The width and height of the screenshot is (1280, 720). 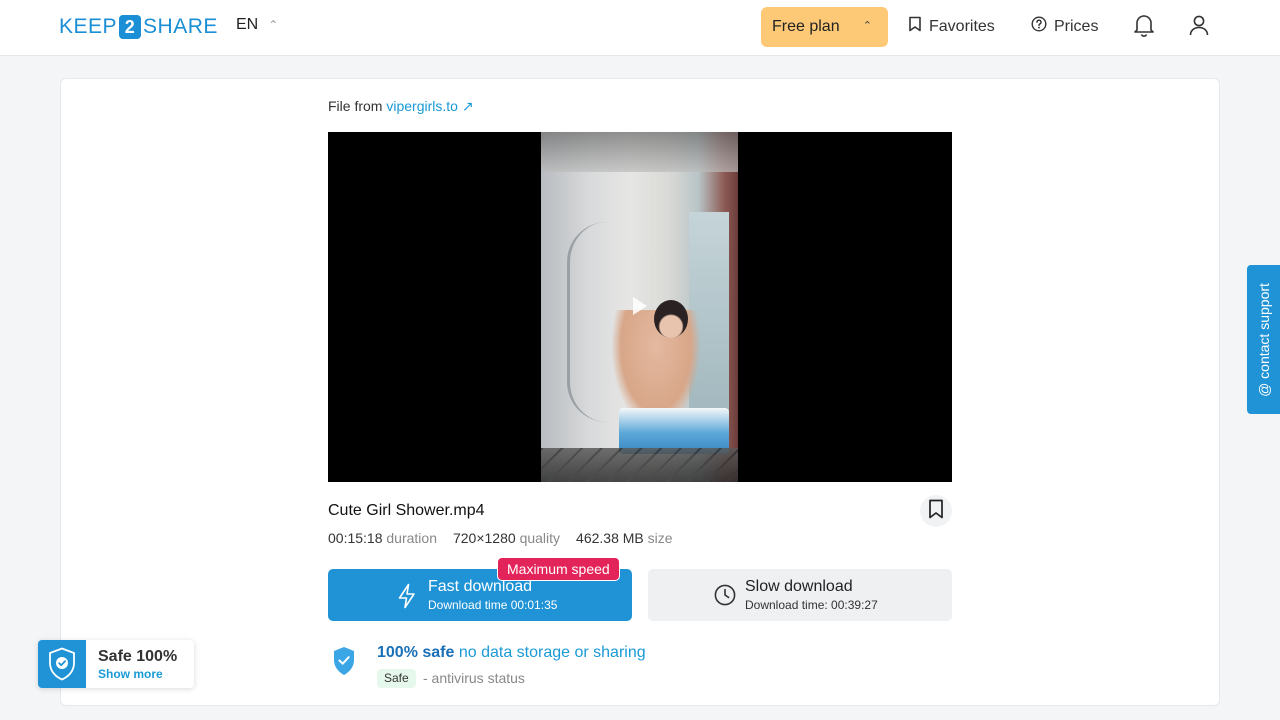 What do you see at coordinates (180, 26) in the screenshot?
I see `logo-text-right: SHARE` at bounding box center [180, 26].